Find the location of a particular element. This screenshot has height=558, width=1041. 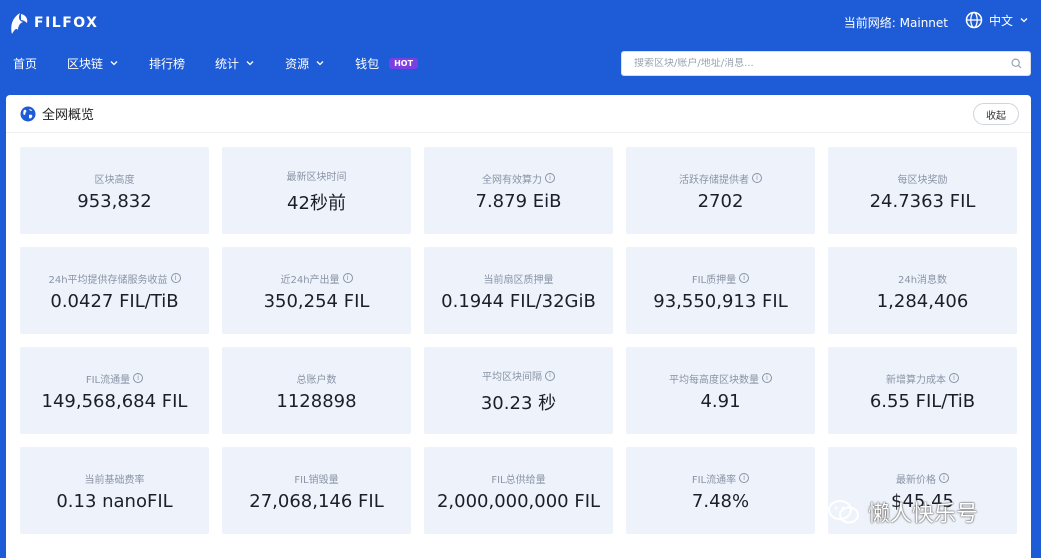

stat-label: 近24h产出量 i is located at coordinates (316, 278).